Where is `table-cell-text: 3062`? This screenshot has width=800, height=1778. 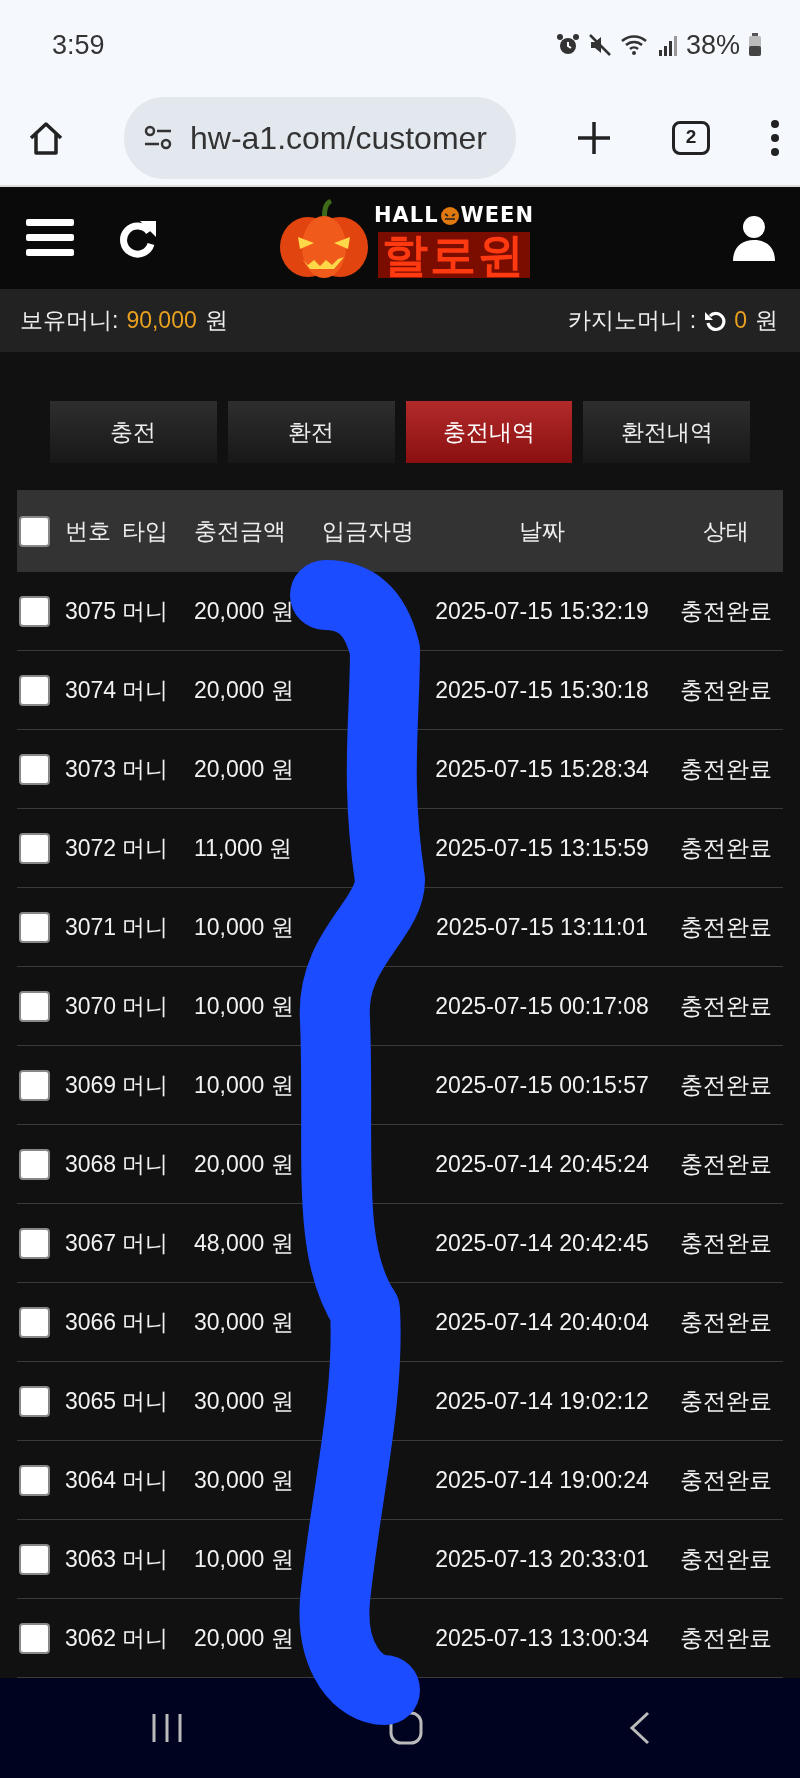
table-cell-text: 3062 is located at coordinates (91, 1638).